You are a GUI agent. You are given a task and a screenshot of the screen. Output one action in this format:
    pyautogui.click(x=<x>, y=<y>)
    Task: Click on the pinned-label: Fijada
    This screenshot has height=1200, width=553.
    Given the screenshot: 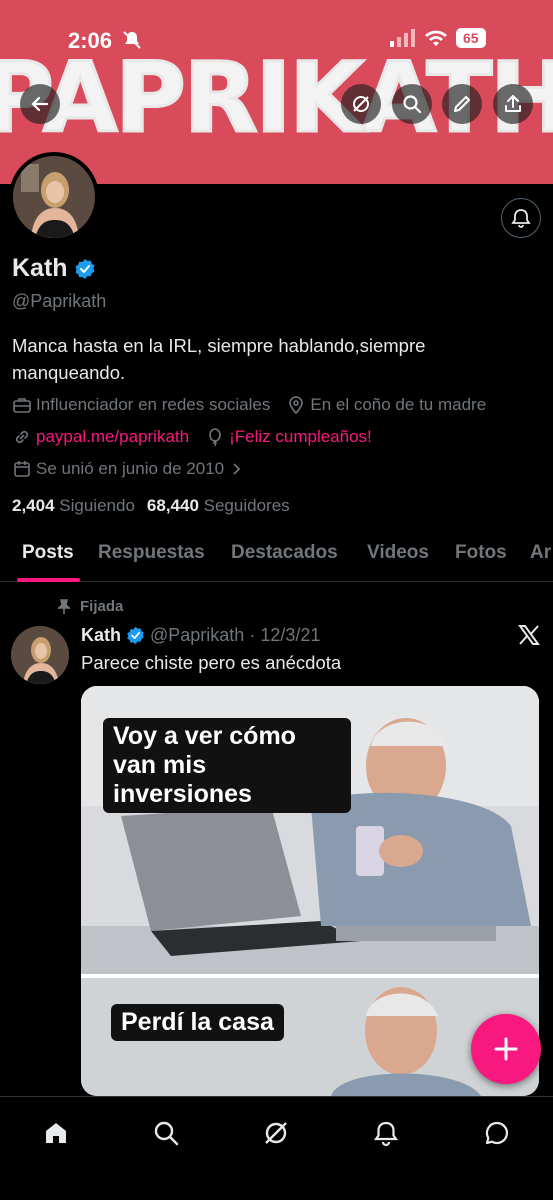 What is the action you would take?
    pyautogui.click(x=102, y=606)
    